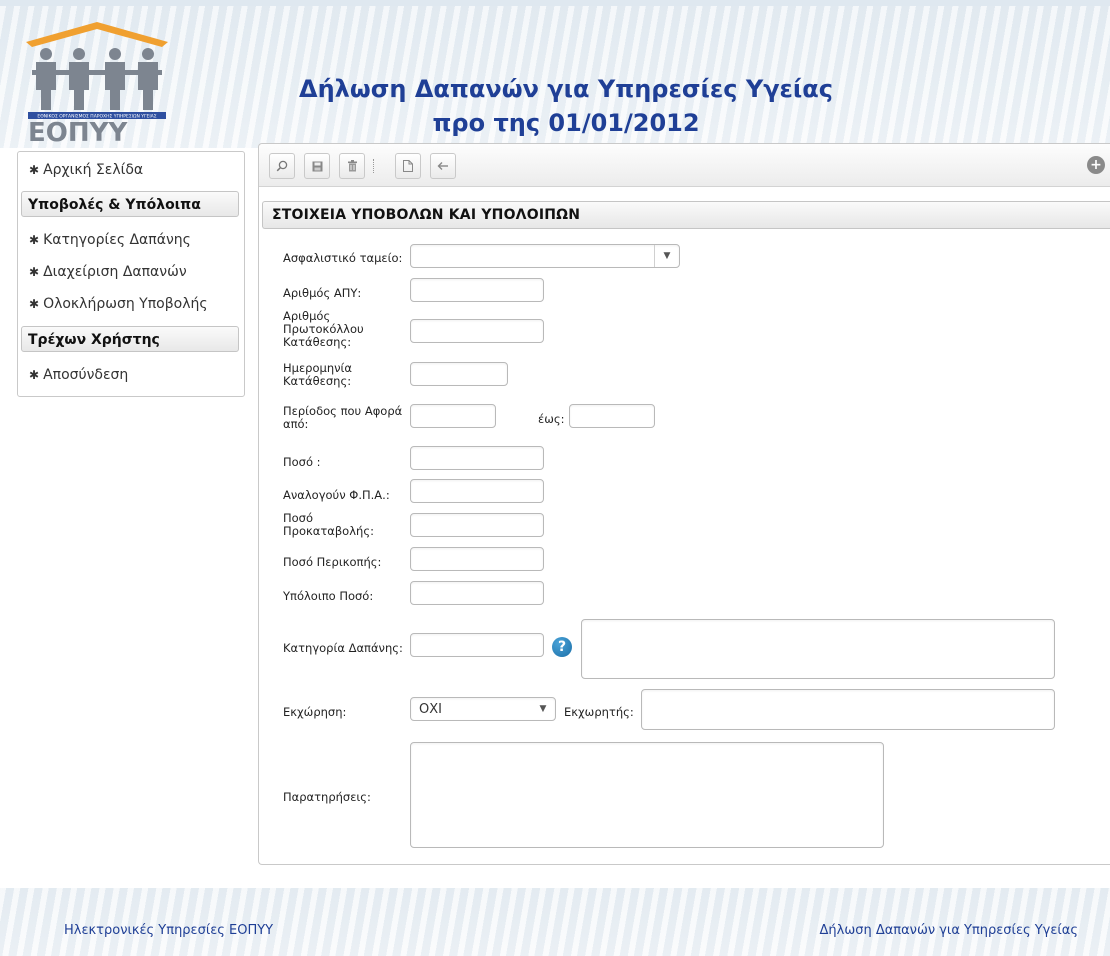  Describe the element at coordinates (93, 170) in the screenshot. I see `sidebar-item-label: Αρχική Σελίδα` at that location.